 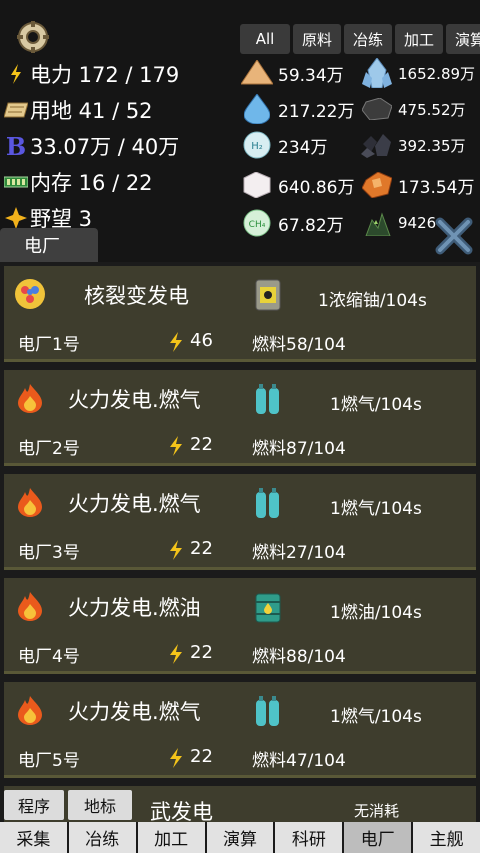 I want to click on resource-water: 217.22万, so click(x=297, y=109).